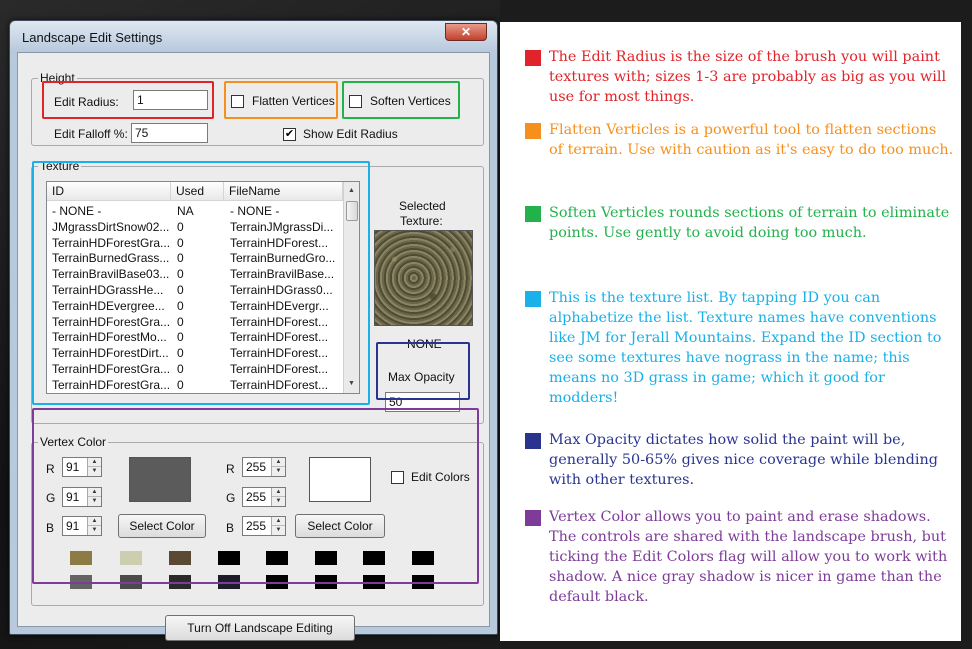 The height and width of the screenshot is (649, 972). What do you see at coordinates (466, 32) in the screenshot?
I see `close-button: ✕` at bounding box center [466, 32].